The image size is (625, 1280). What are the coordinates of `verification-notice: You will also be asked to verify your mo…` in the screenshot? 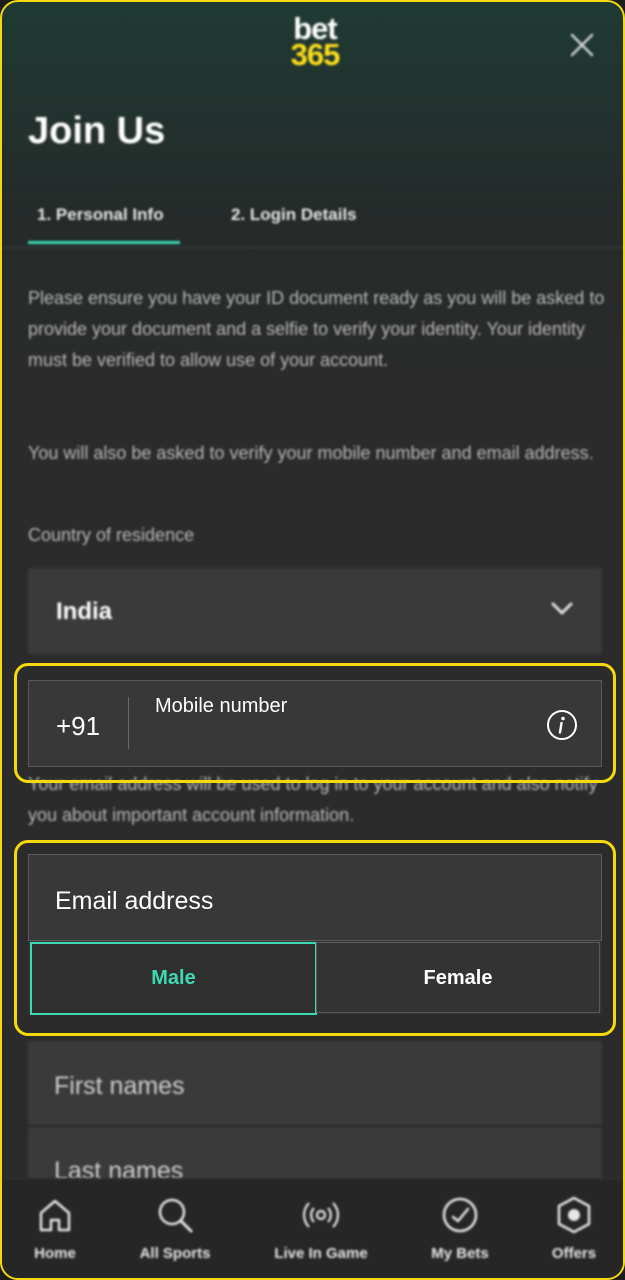 It's located at (311, 453).